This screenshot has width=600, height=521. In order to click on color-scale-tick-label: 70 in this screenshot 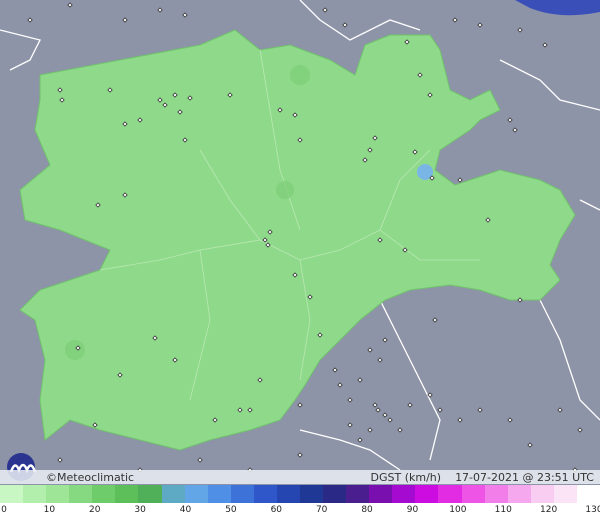, I will do `click(321, 510)`.